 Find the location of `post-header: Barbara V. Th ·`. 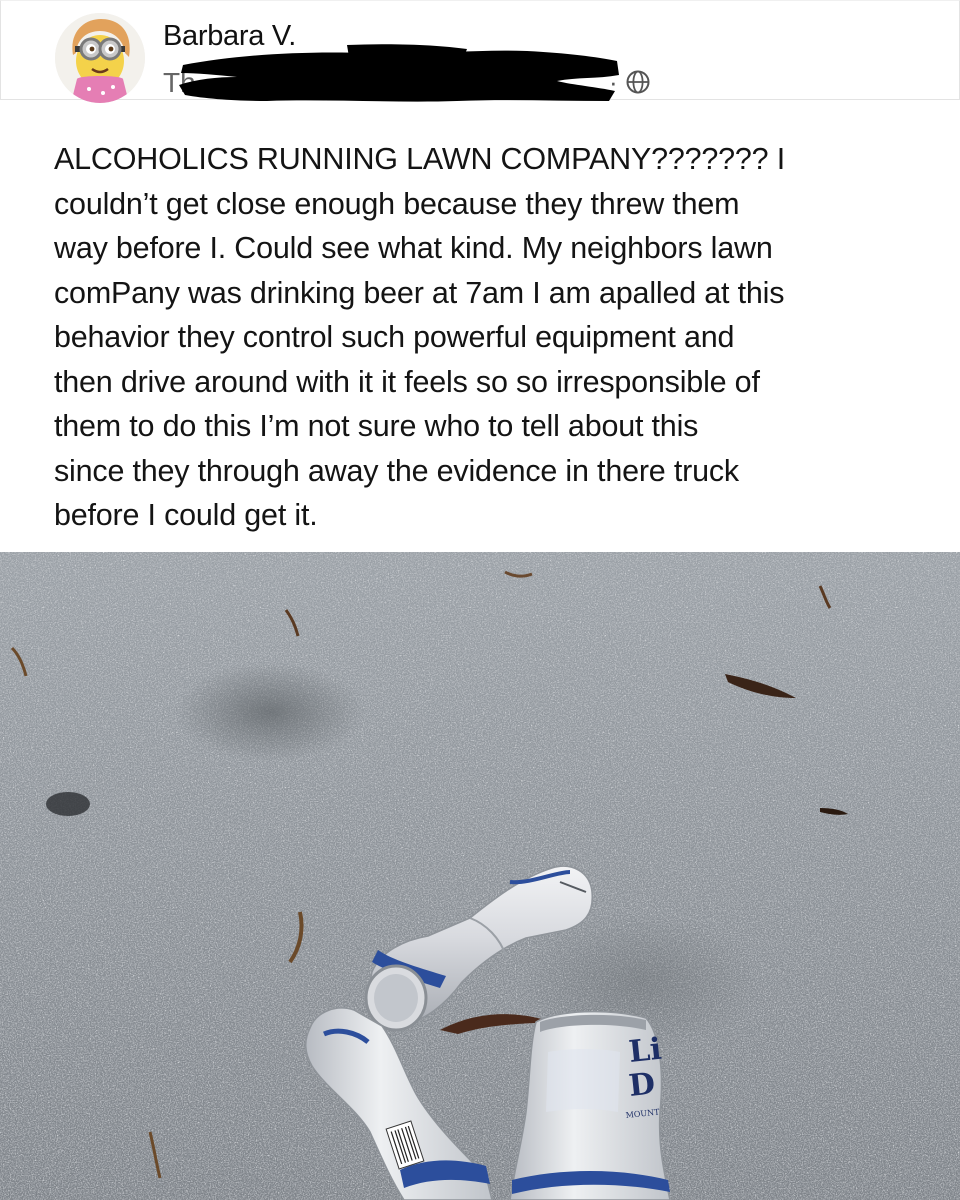

post-header: Barbara V. Th · is located at coordinates (480, 51).